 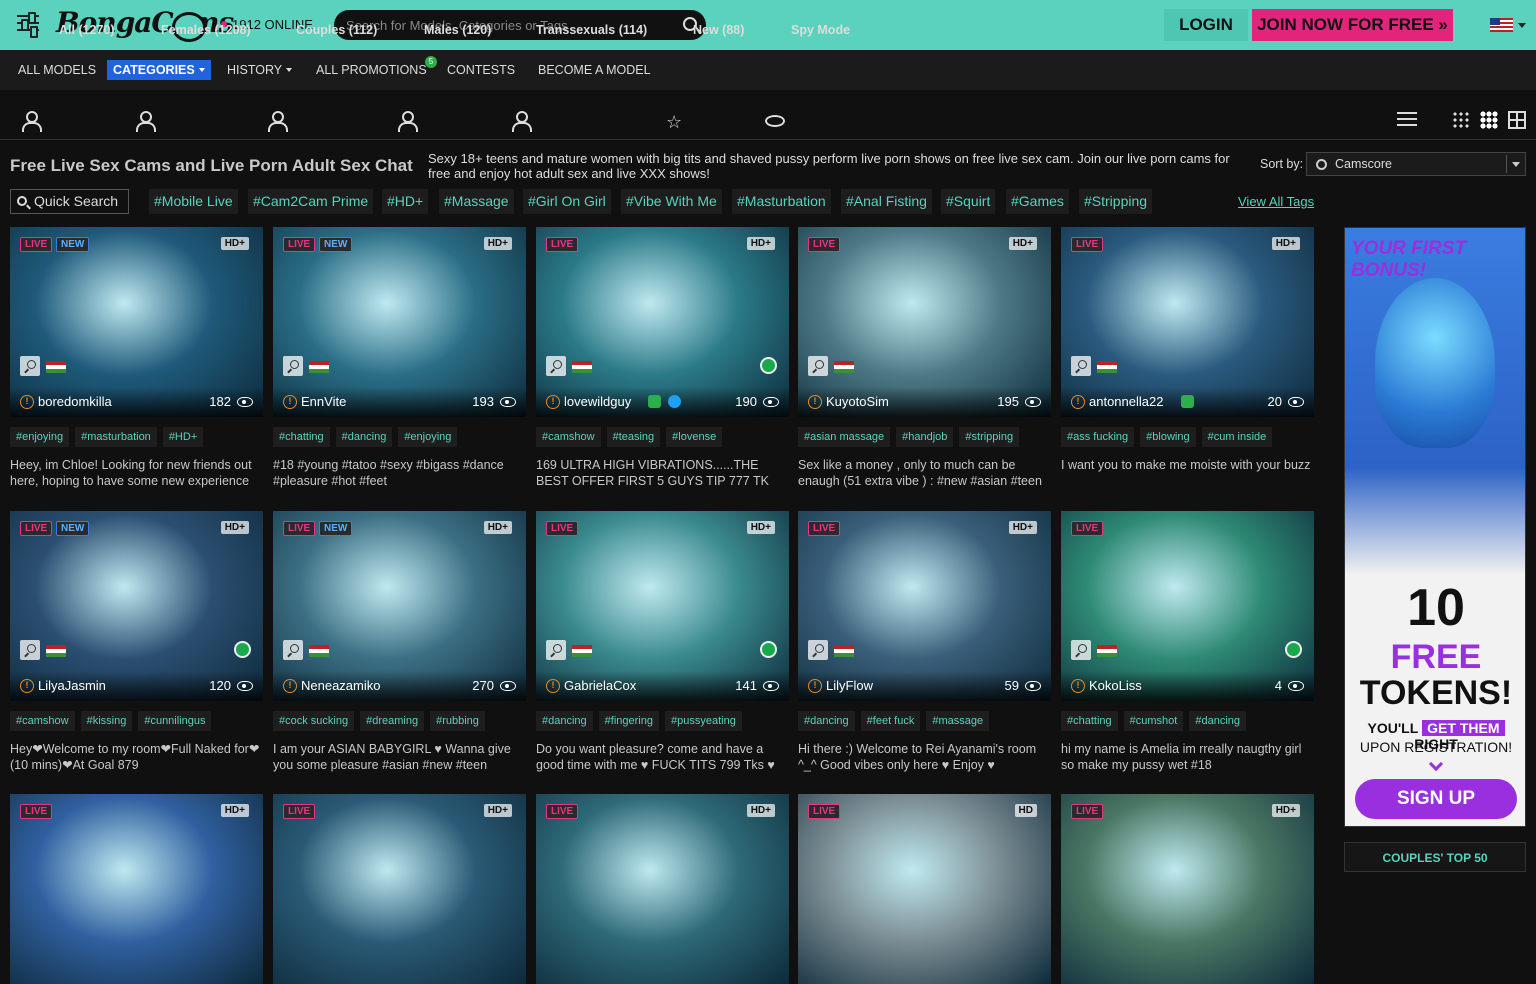 What do you see at coordinates (628, 721) in the screenshot?
I see `model-tag: #fingering` at bounding box center [628, 721].